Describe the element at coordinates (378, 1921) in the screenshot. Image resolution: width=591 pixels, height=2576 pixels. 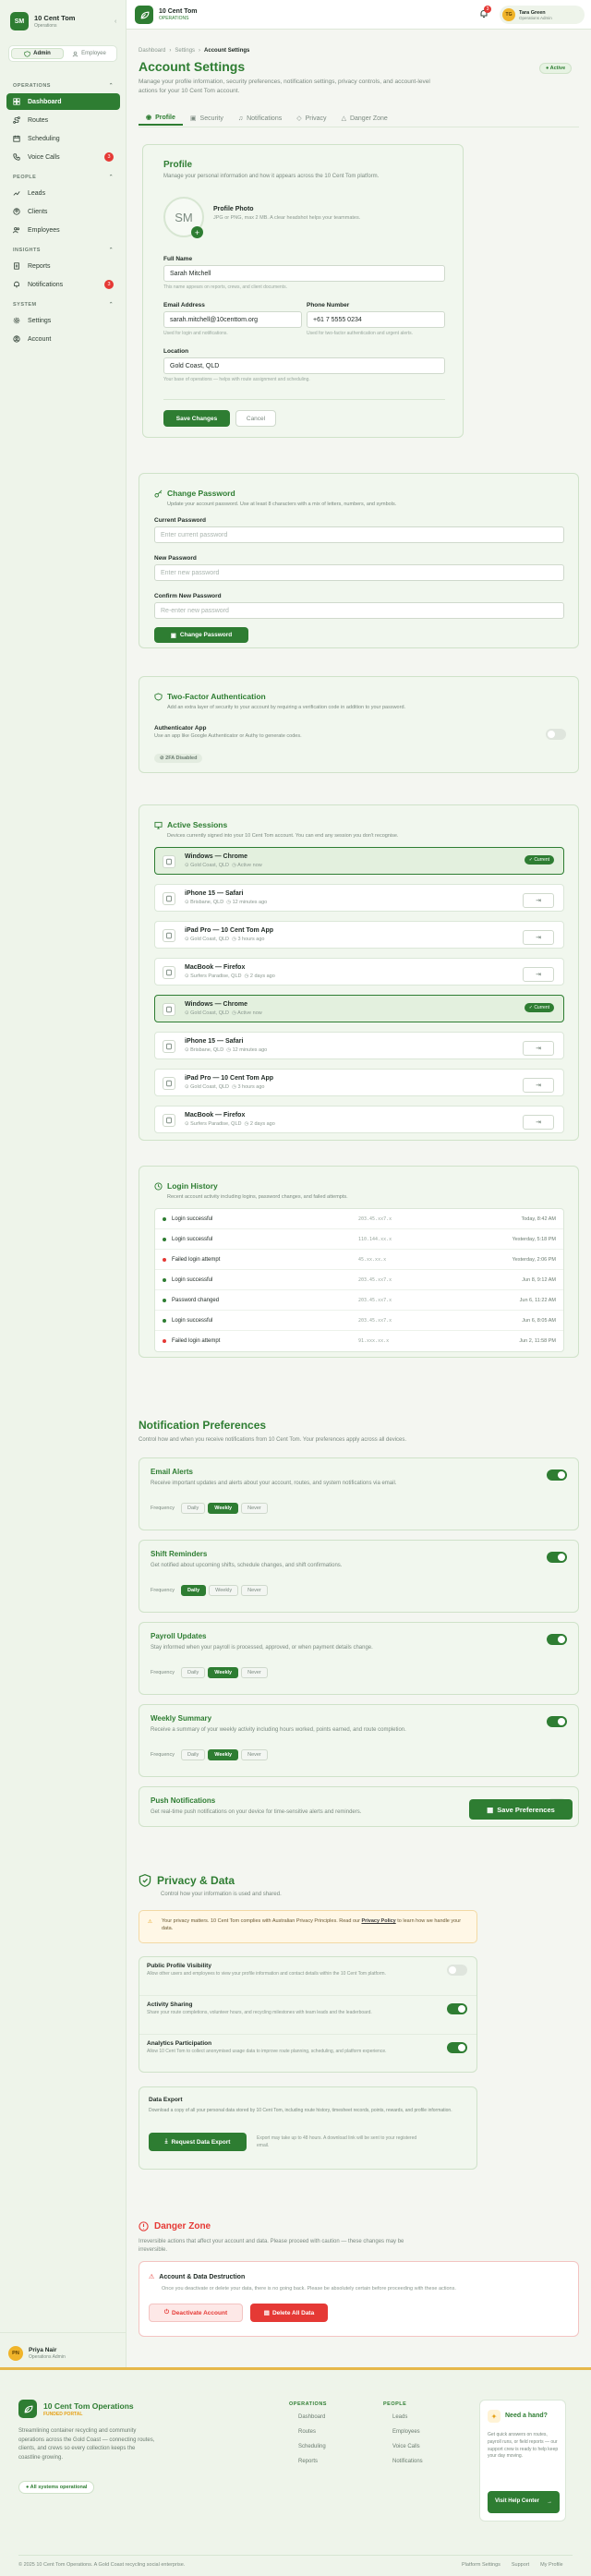
I see `privacy-policy-link: Privacy Policy` at that location.